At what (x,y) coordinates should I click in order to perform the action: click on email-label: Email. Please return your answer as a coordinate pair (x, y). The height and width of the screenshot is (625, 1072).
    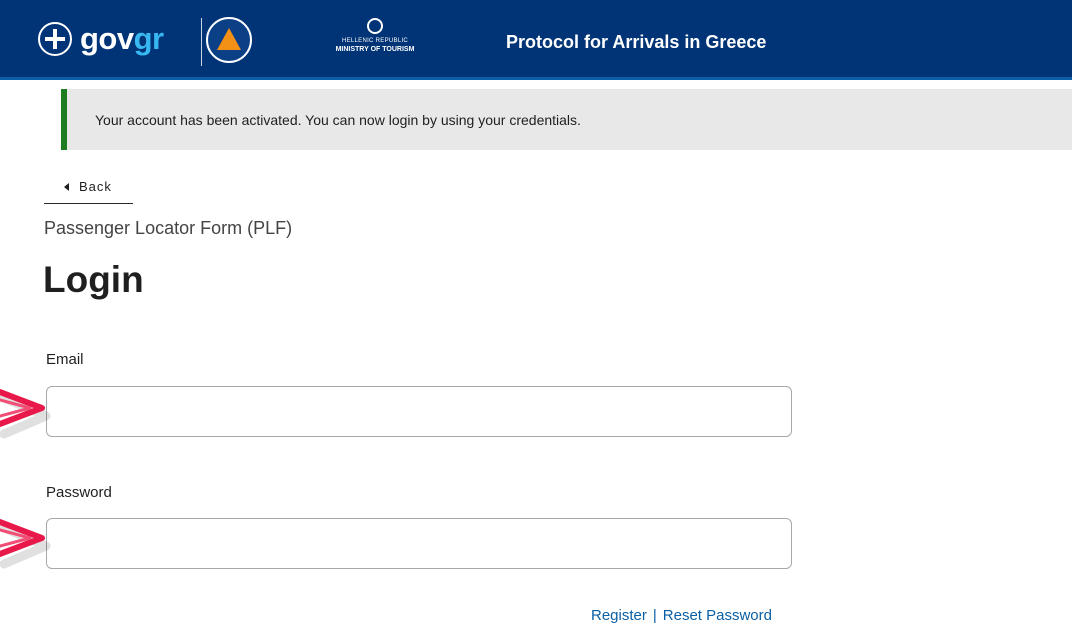
    Looking at the image, I should click on (65, 359).